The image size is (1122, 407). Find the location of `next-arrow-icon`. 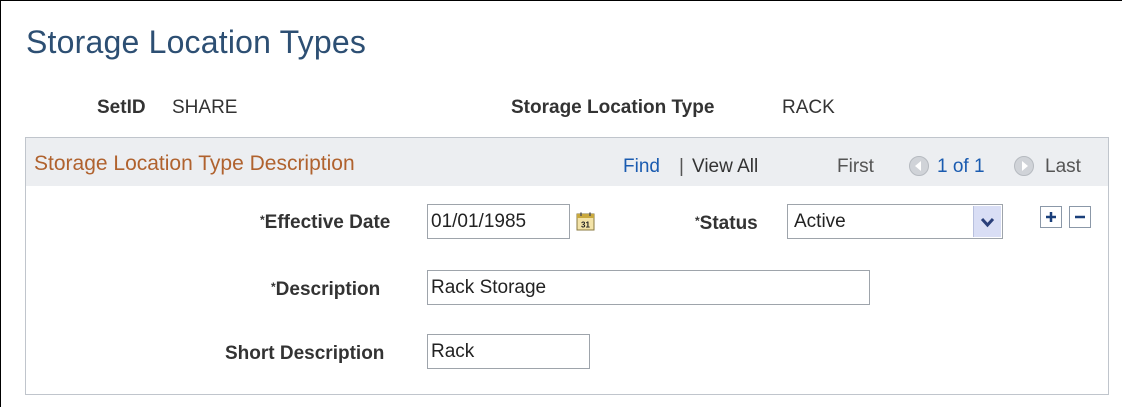

next-arrow-icon is located at coordinates (1024, 166).